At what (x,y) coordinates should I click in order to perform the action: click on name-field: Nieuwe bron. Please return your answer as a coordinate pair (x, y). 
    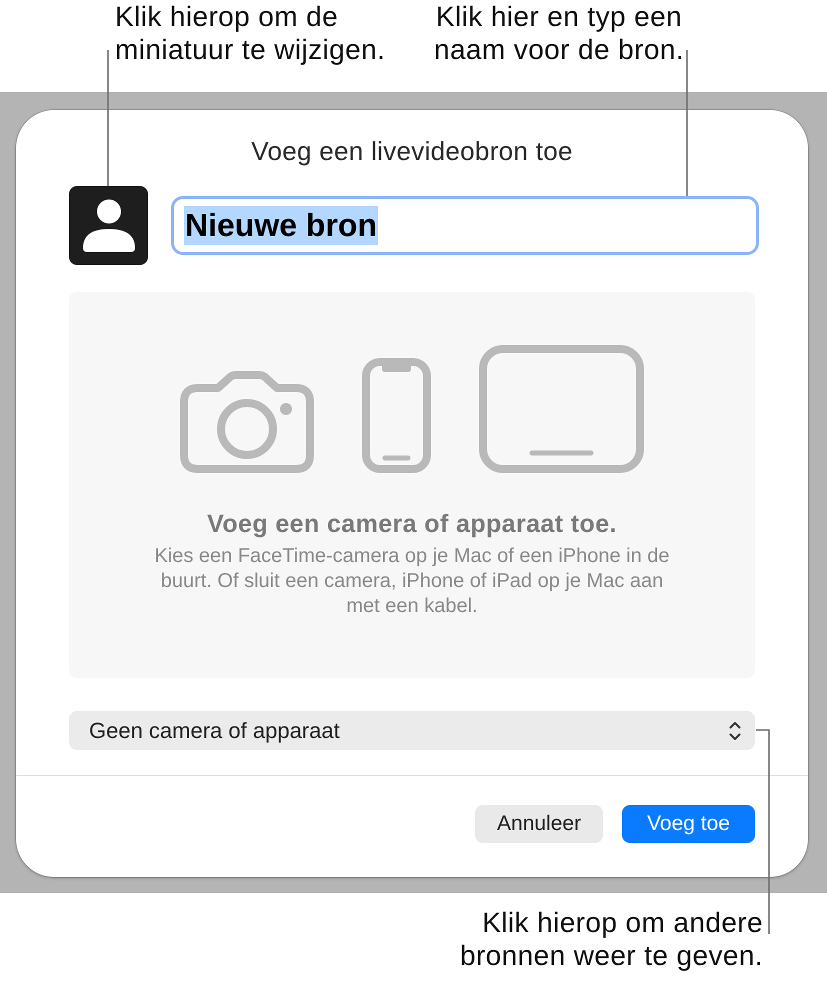
    Looking at the image, I should click on (465, 225).